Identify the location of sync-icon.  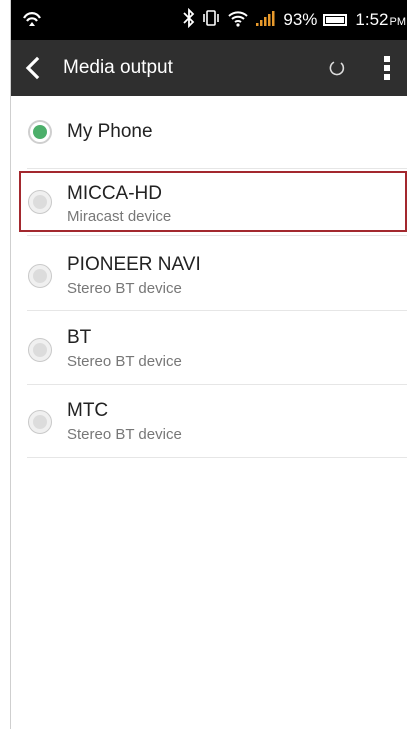
(32, 22).